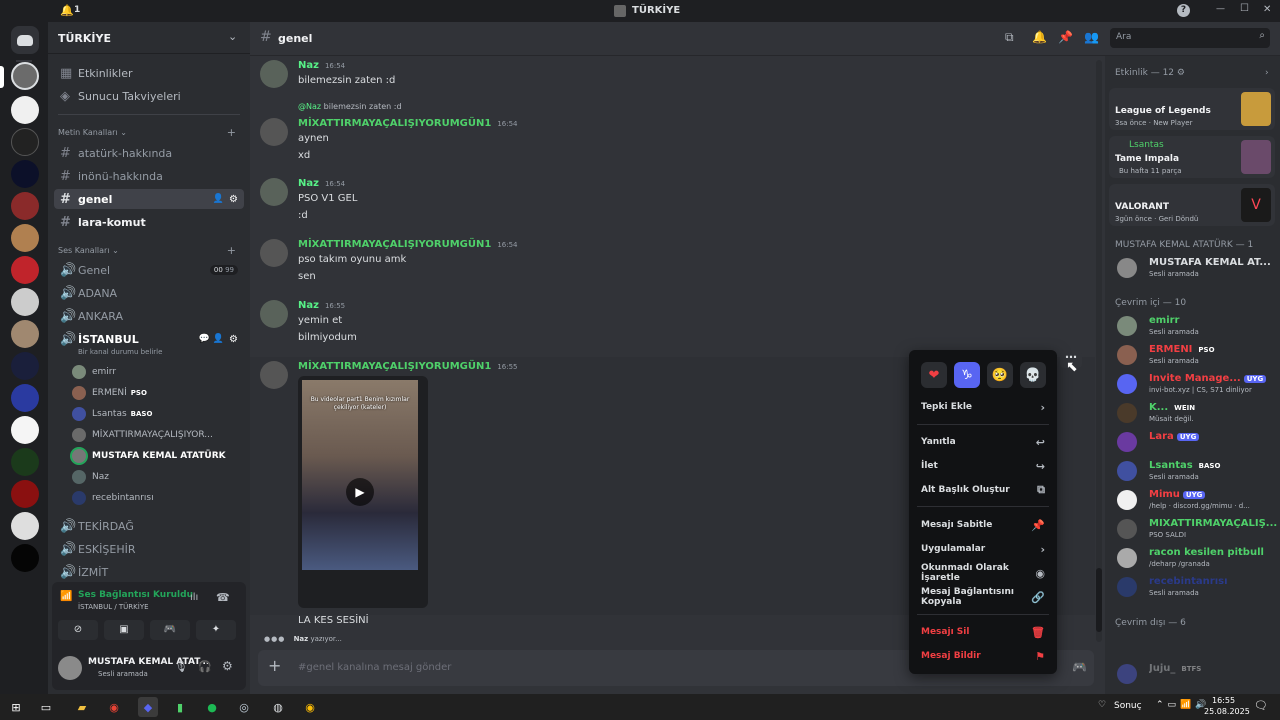  Describe the element at coordinates (1197, 442) in the screenshot. I see `member-item: Lara UYG` at that location.